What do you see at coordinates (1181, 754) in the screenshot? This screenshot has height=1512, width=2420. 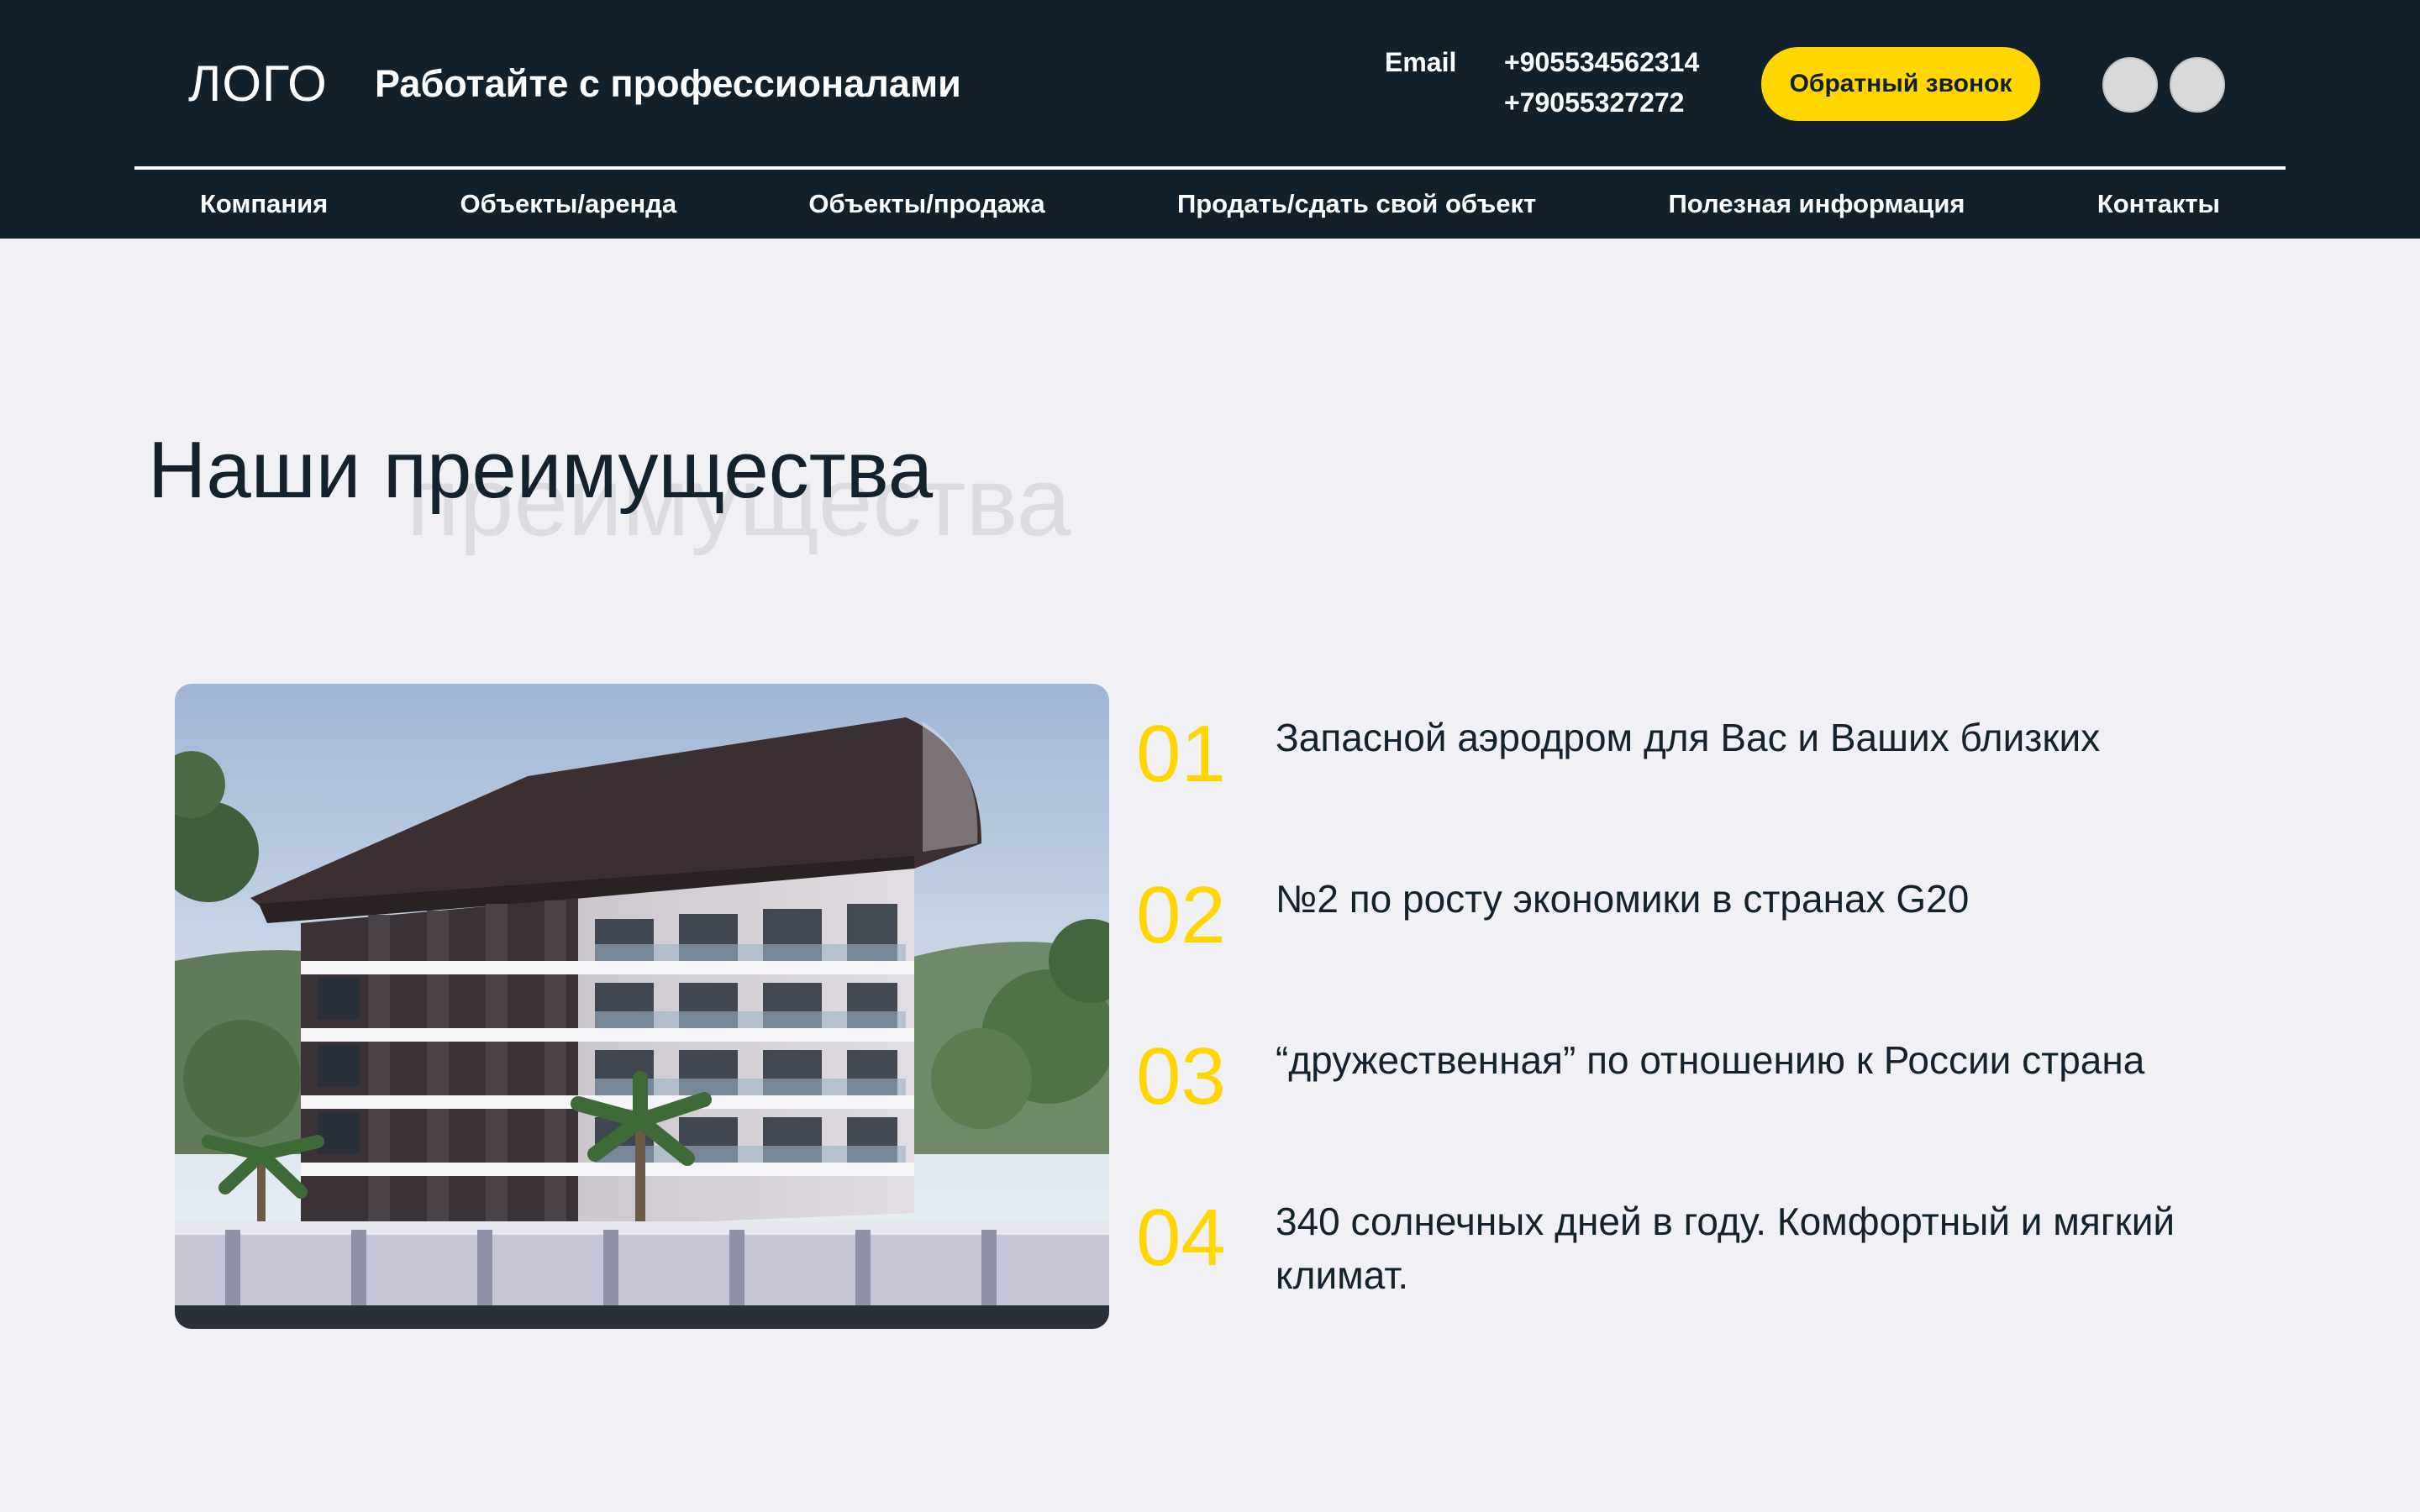 I see `advantage-number-1: 01` at bounding box center [1181, 754].